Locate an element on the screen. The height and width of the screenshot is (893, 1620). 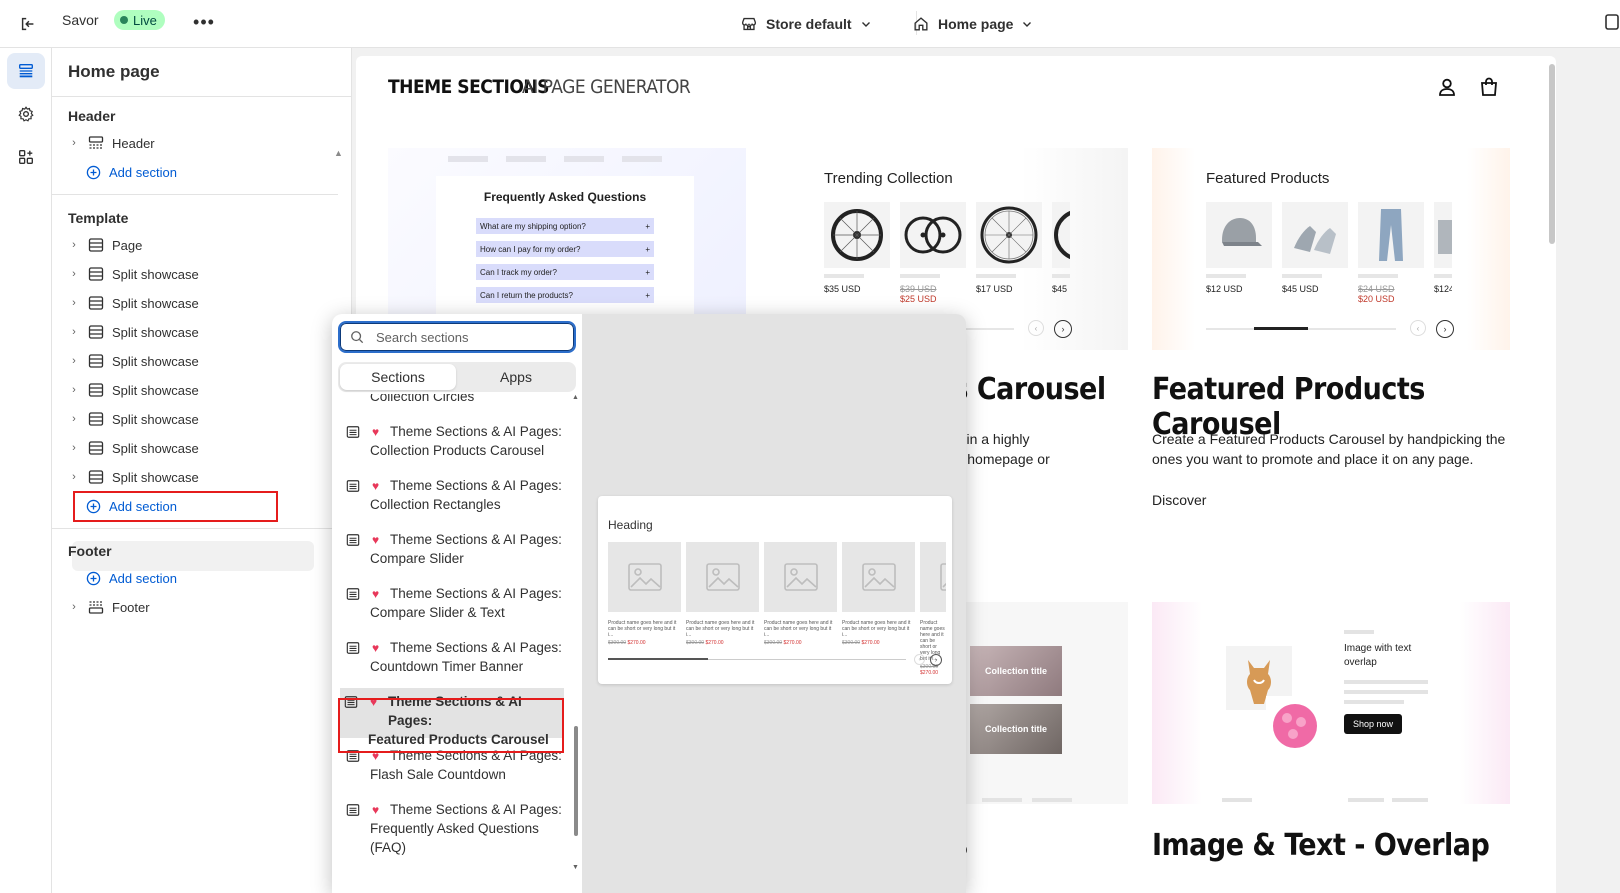
page-title: Home page is located at coordinates (114, 71).